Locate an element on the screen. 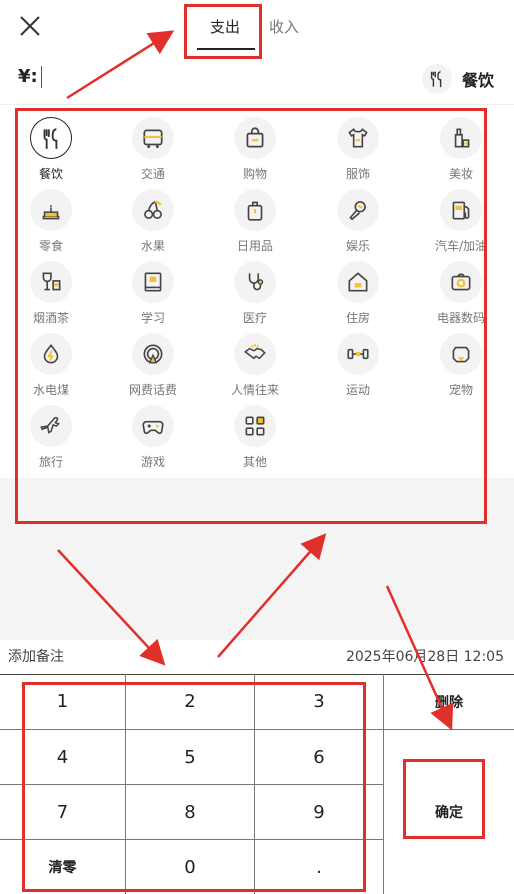 This screenshot has height=894, width=514. selected-category-label: 餐饮 is located at coordinates (477, 80).